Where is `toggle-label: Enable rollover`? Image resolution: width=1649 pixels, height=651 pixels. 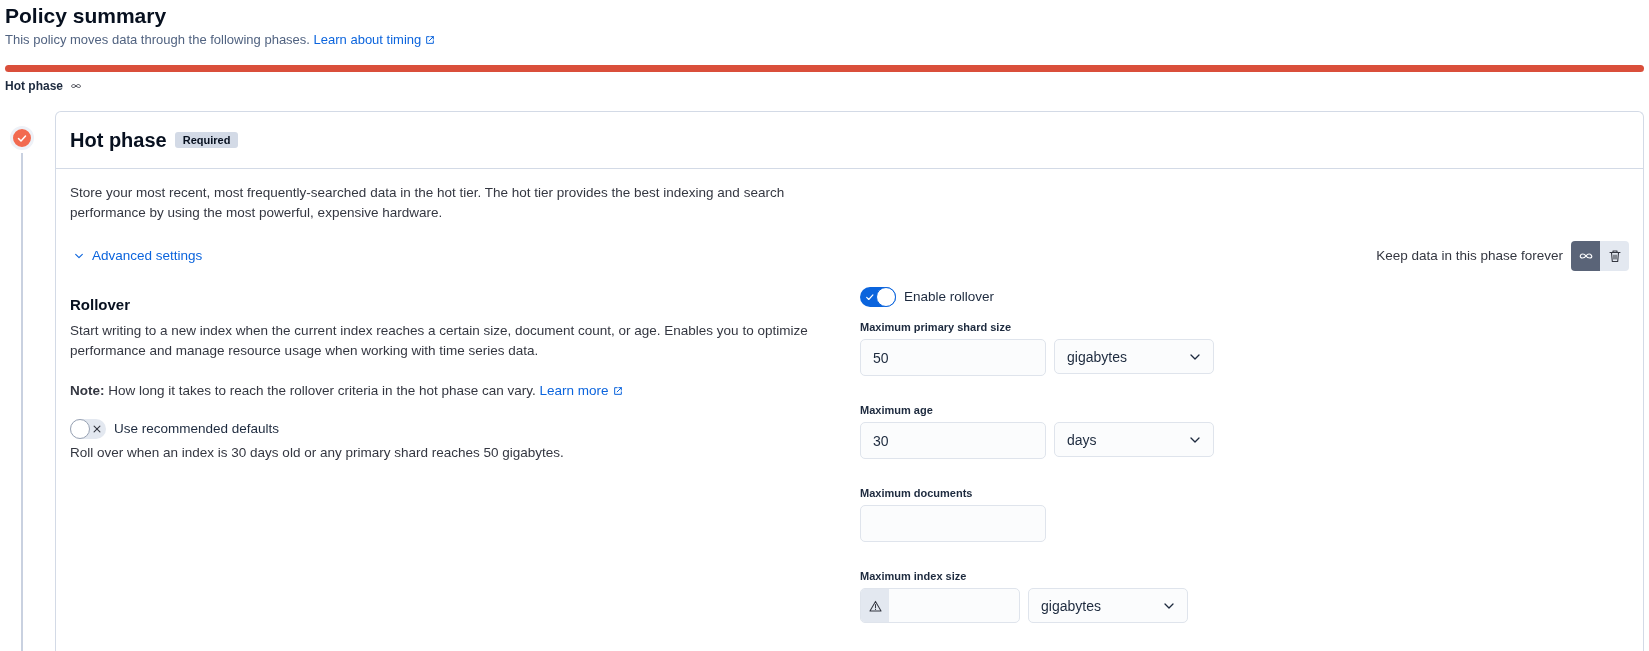
toggle-label: Enable rollover is located at coordinates (949, 297).